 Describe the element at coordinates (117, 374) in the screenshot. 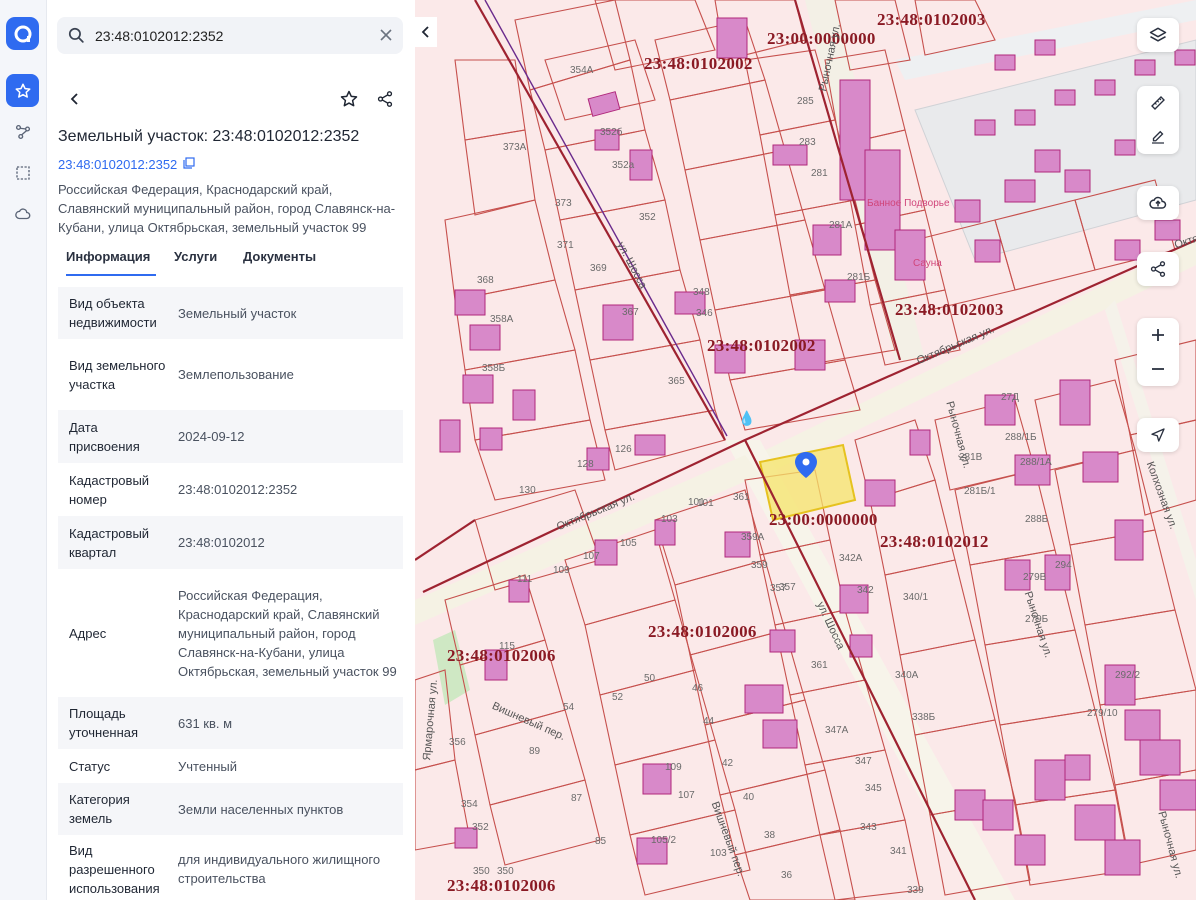

I see `row-key: Вид земельного участка` at that location.